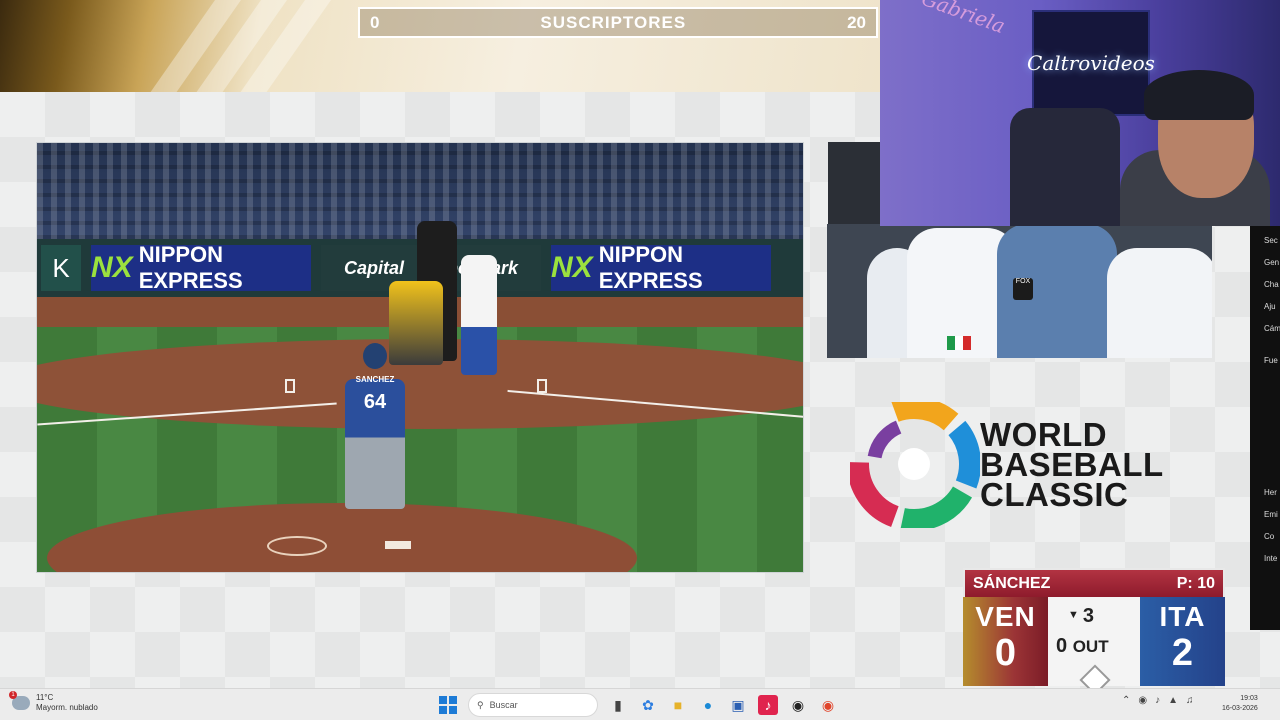 This screenshot has width=1280, height=720. What do you see at coordinates (1272, 499) in the screenshot?
I see `side-menu-item: Her` at bounding box center [1272, 499].